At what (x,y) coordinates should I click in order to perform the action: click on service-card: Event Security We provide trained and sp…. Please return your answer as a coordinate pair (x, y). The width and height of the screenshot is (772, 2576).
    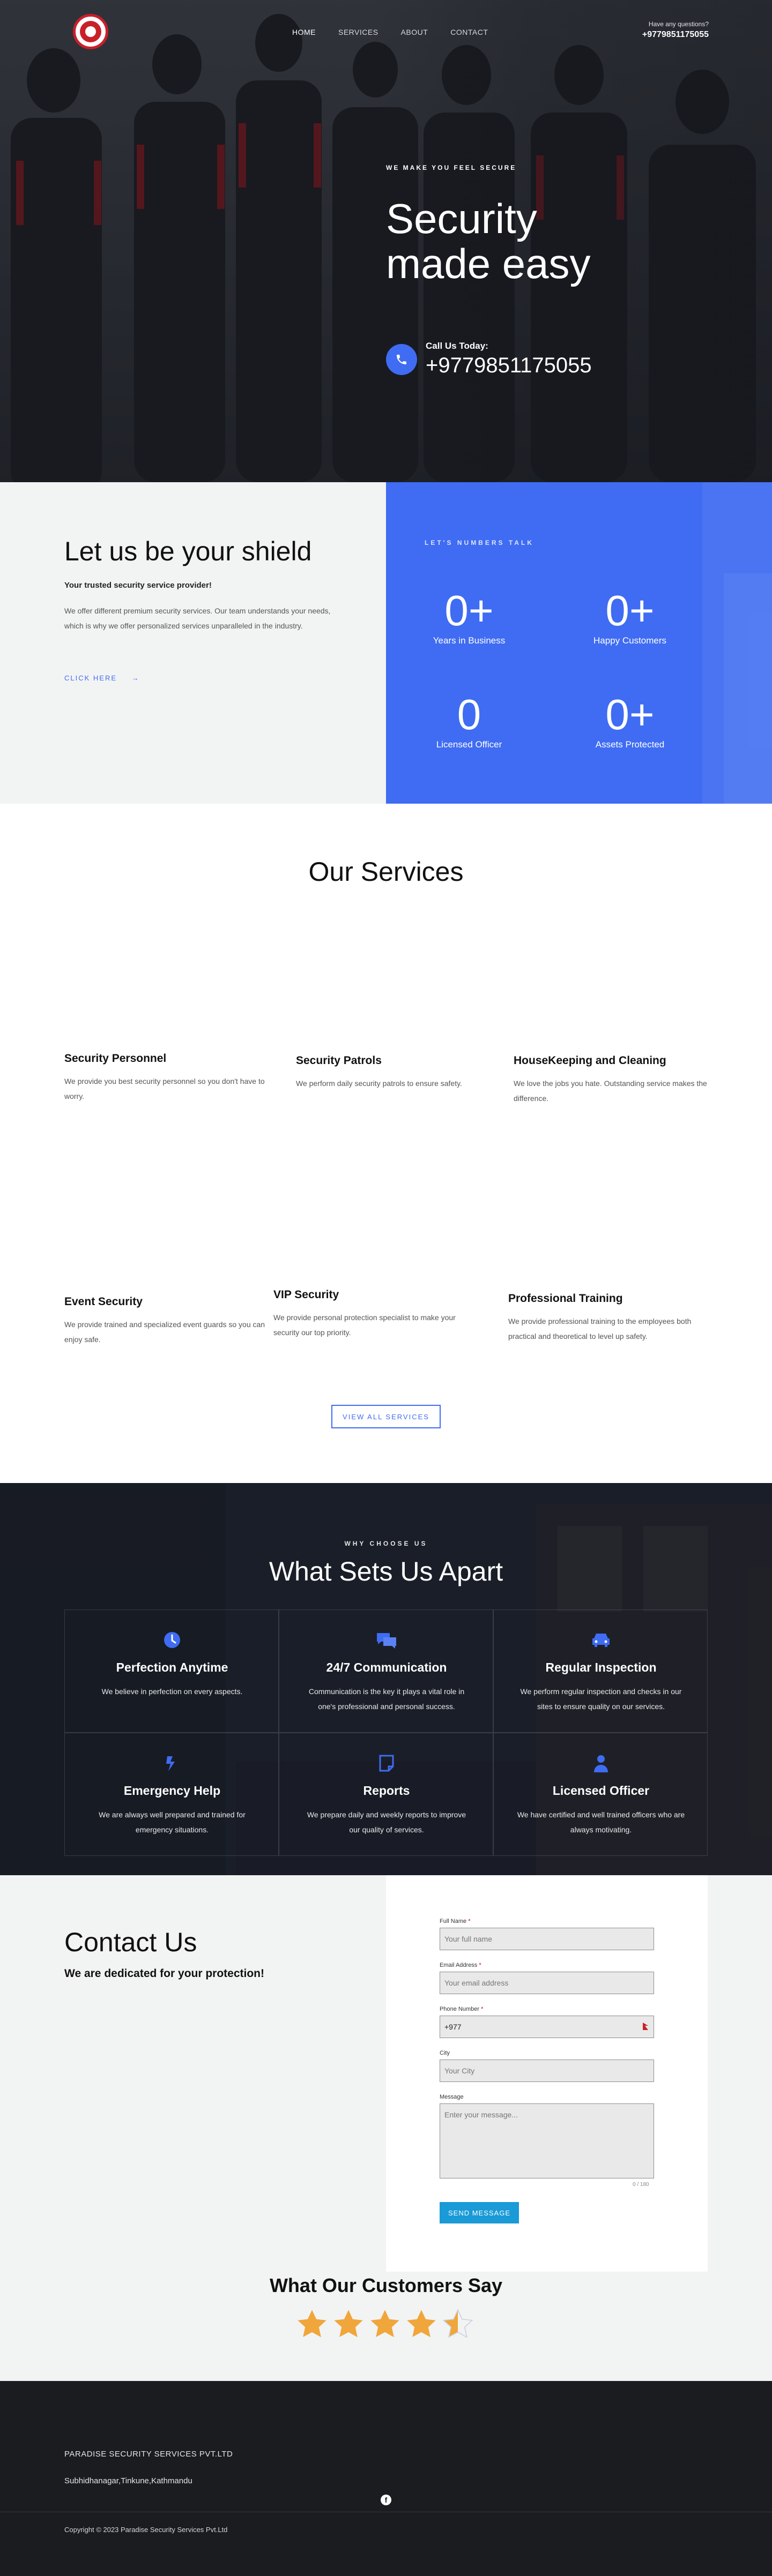
    Looking at the image, I should click on (166, 1321).